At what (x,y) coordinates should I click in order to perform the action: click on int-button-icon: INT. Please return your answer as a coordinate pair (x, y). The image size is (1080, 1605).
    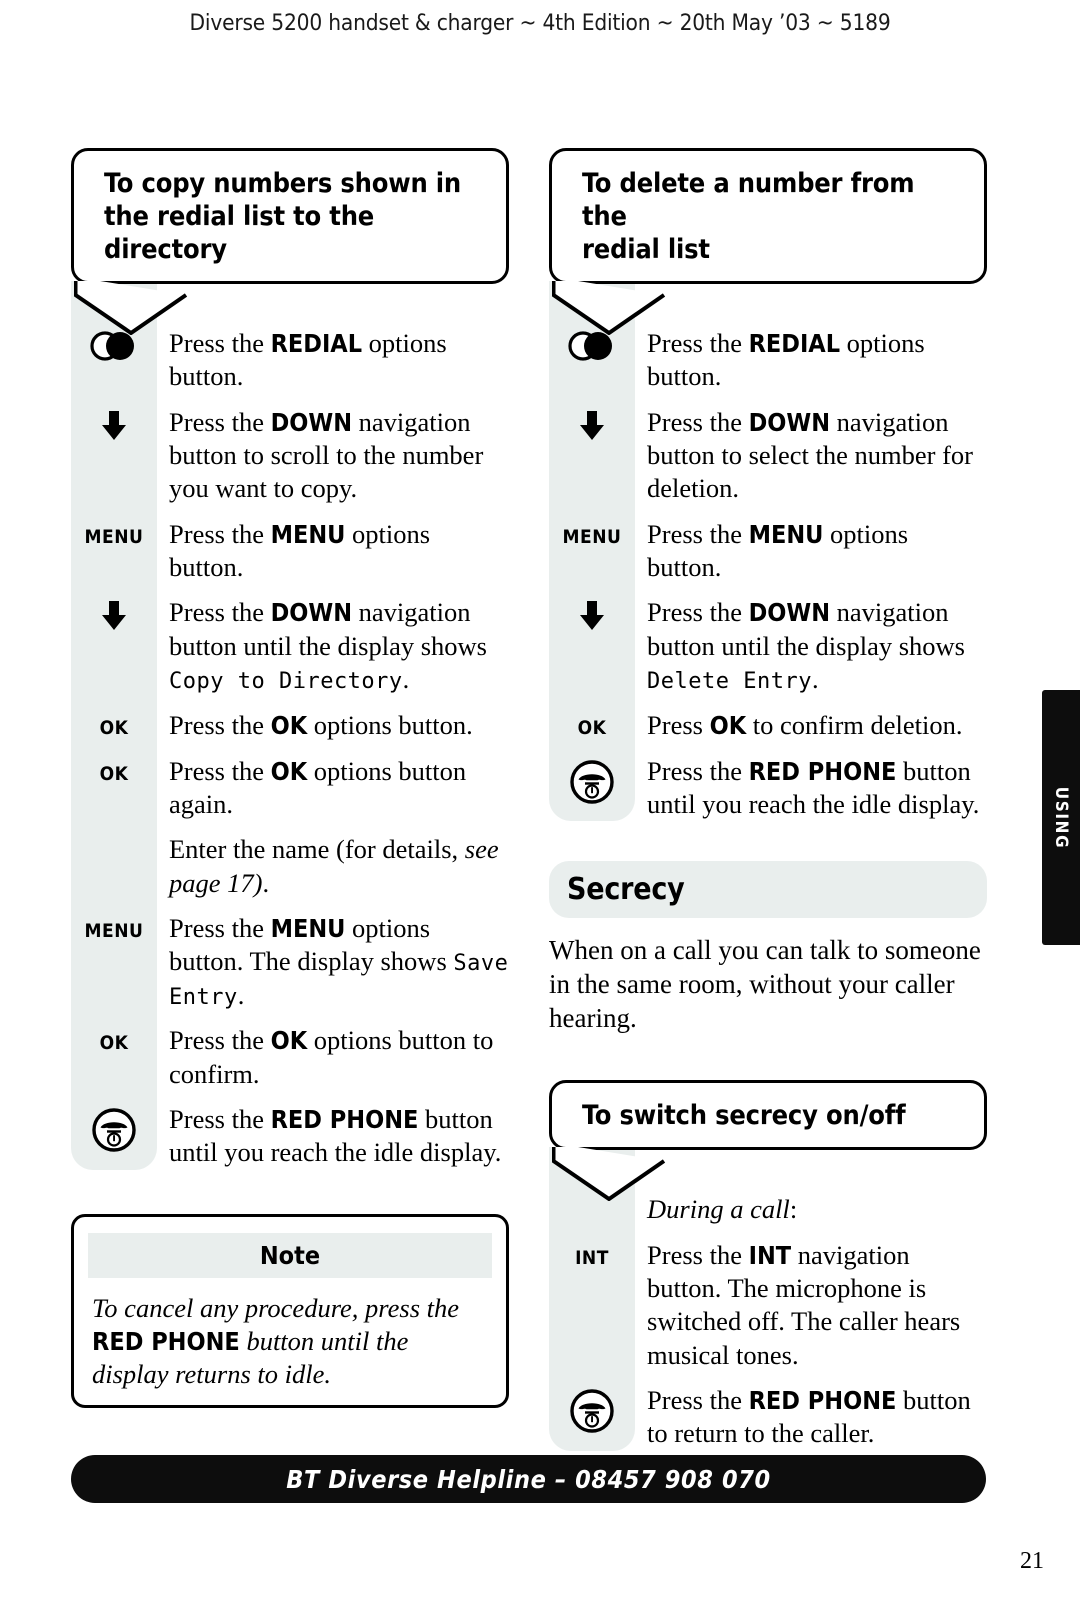
    Looking at the image, I should click on (592, 1257).